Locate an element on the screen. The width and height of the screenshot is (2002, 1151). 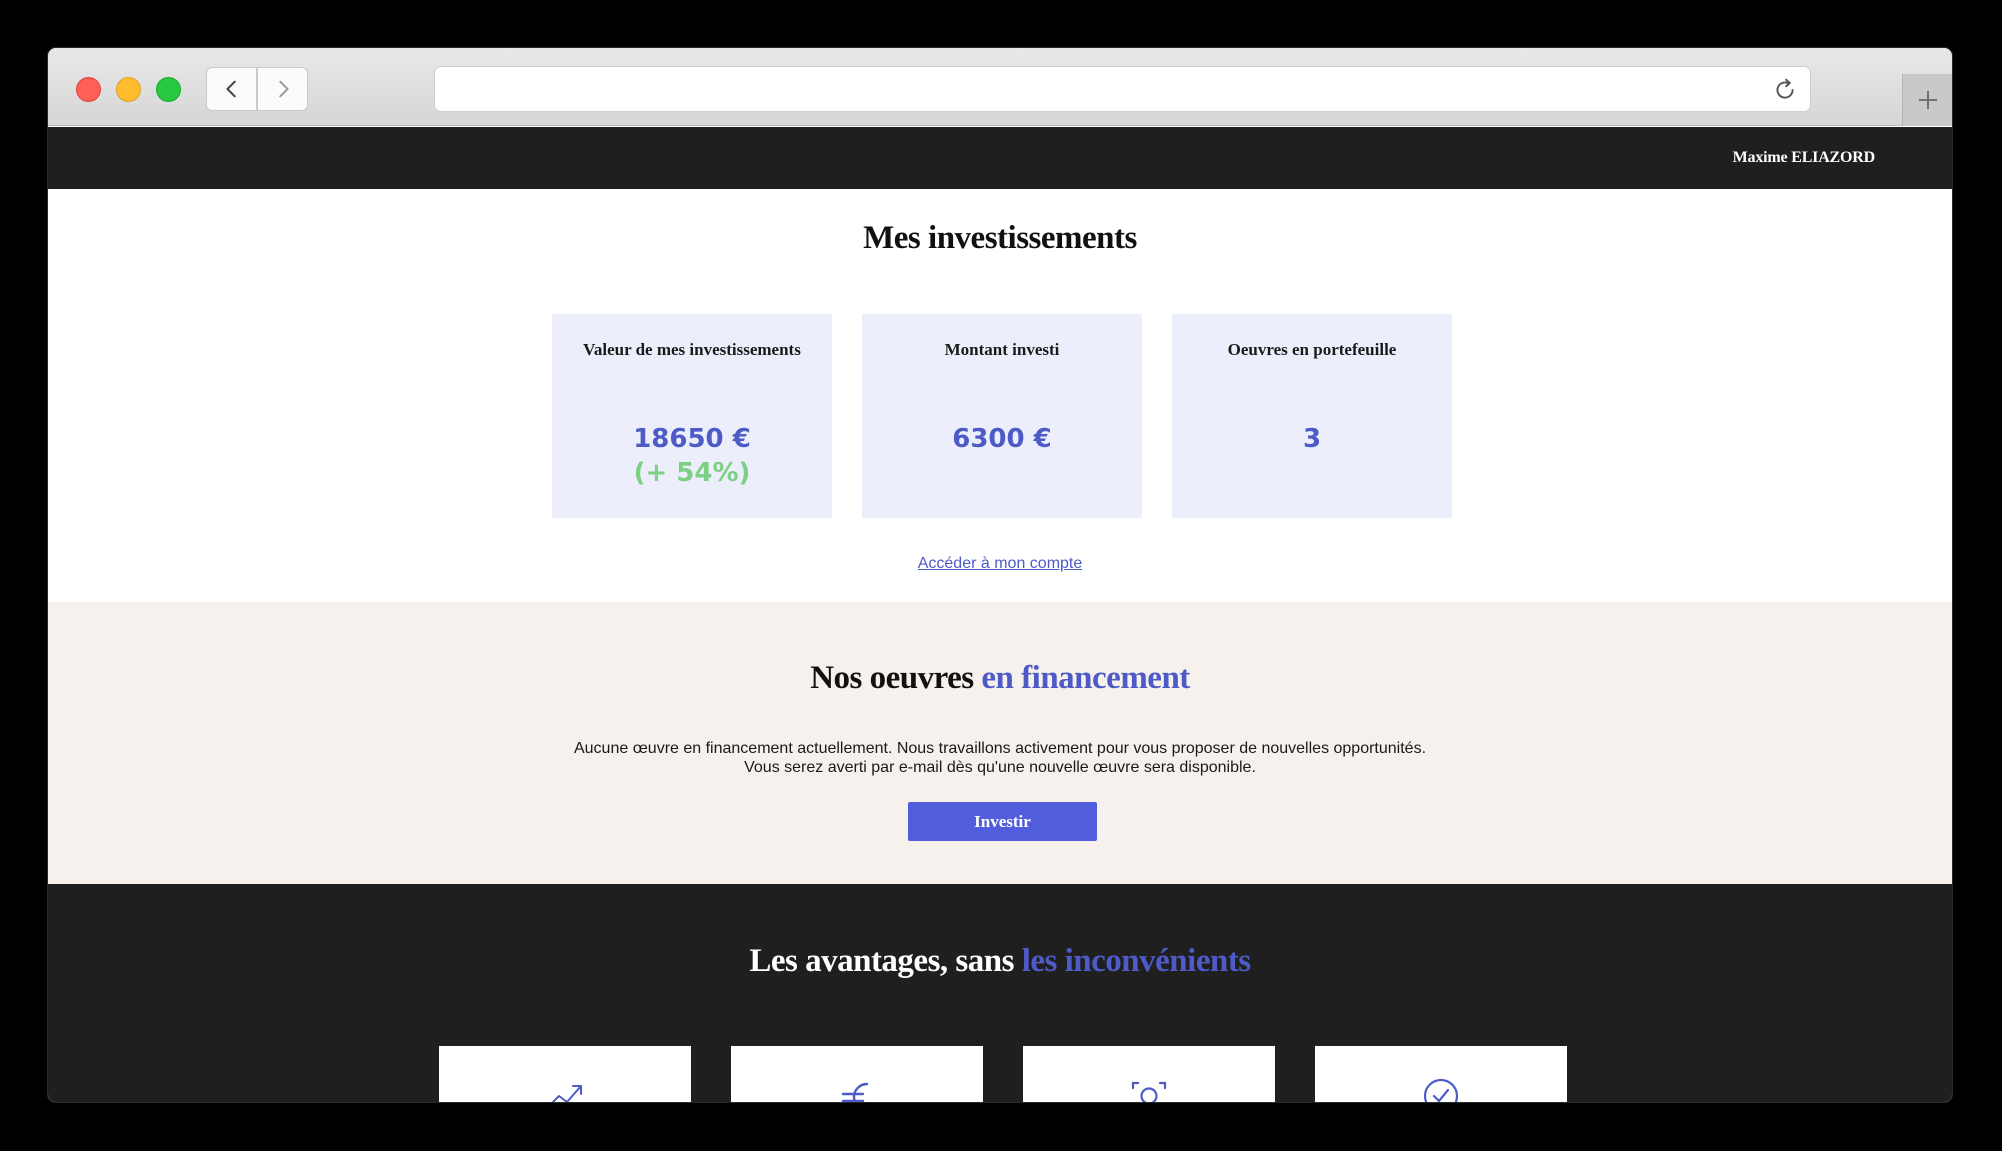
advantages-title-main: Les avantages, sans is located at coordinates (881, 961).